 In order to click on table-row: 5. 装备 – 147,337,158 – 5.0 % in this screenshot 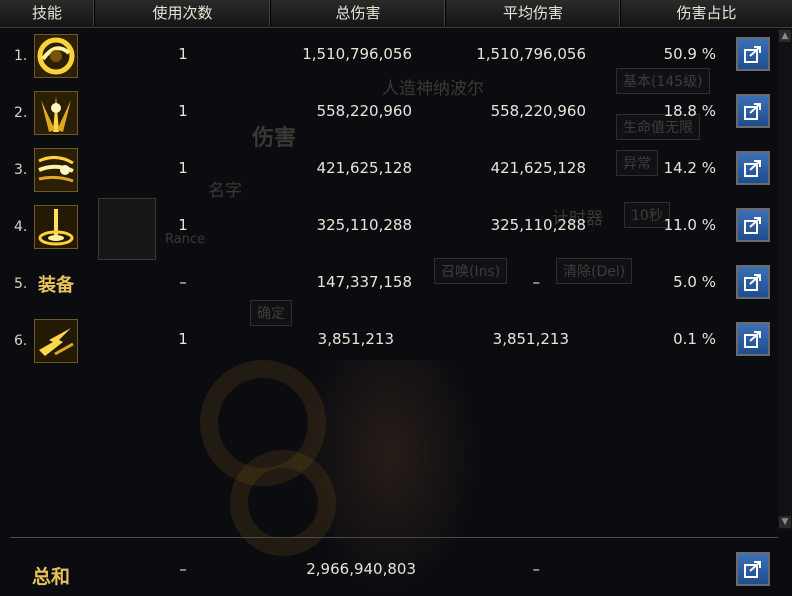, I will do `click(396, 283)`.